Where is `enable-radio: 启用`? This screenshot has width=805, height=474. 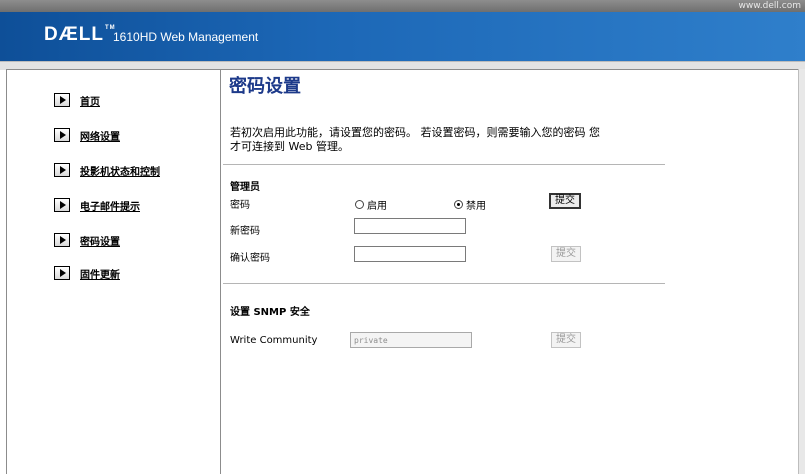 enable-radio: 启用 is located at coordinates (371, 204).